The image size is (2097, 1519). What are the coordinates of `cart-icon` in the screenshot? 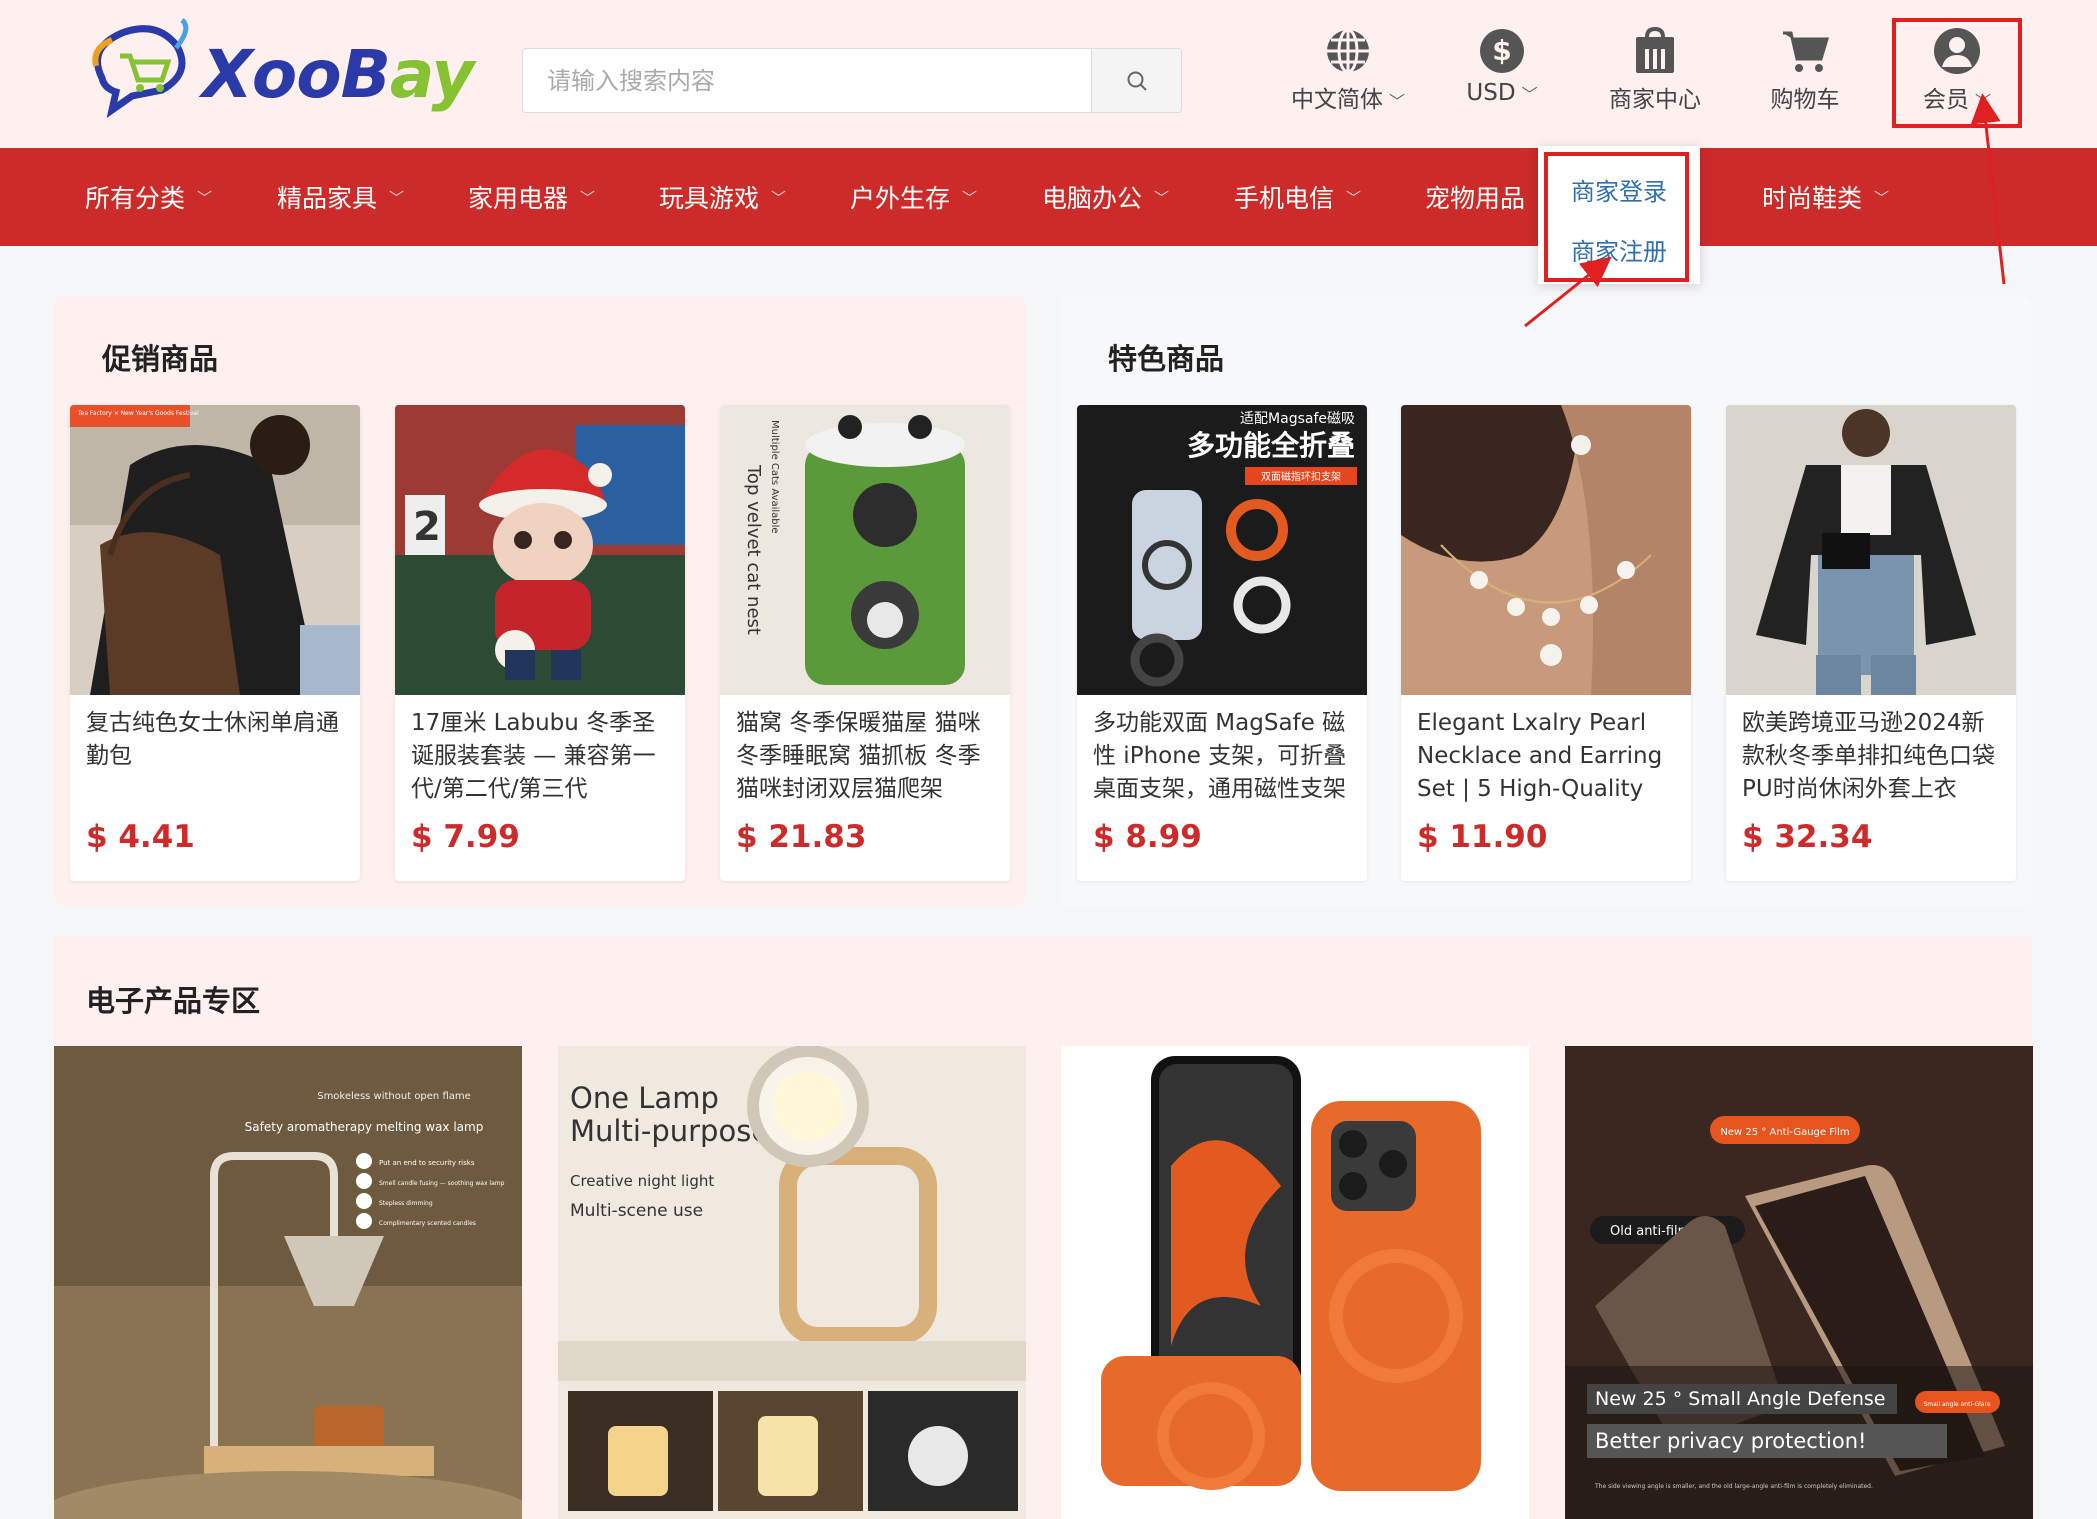 It's located at (1806, 51).